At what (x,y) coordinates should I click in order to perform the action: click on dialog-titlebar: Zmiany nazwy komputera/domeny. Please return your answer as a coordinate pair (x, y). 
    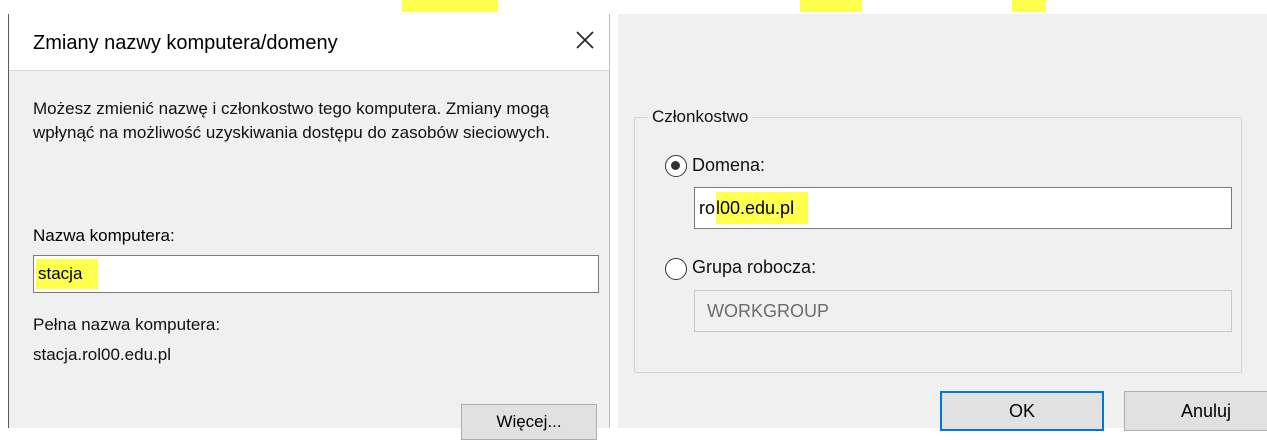
    Looking at the image, I should click on (309, 42).